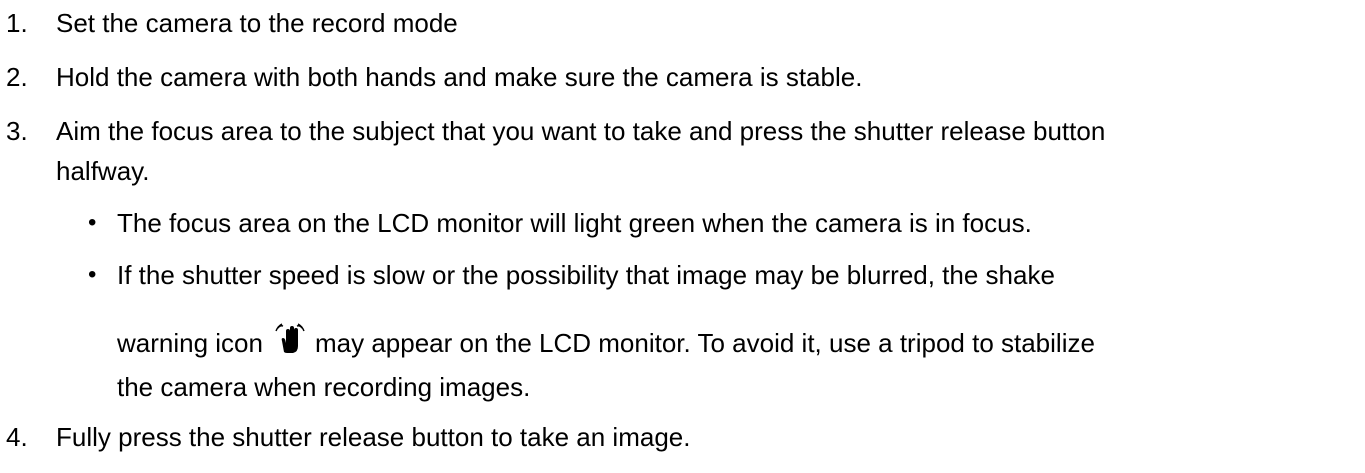  I want to click on step-number: 1., so click(17, 23).